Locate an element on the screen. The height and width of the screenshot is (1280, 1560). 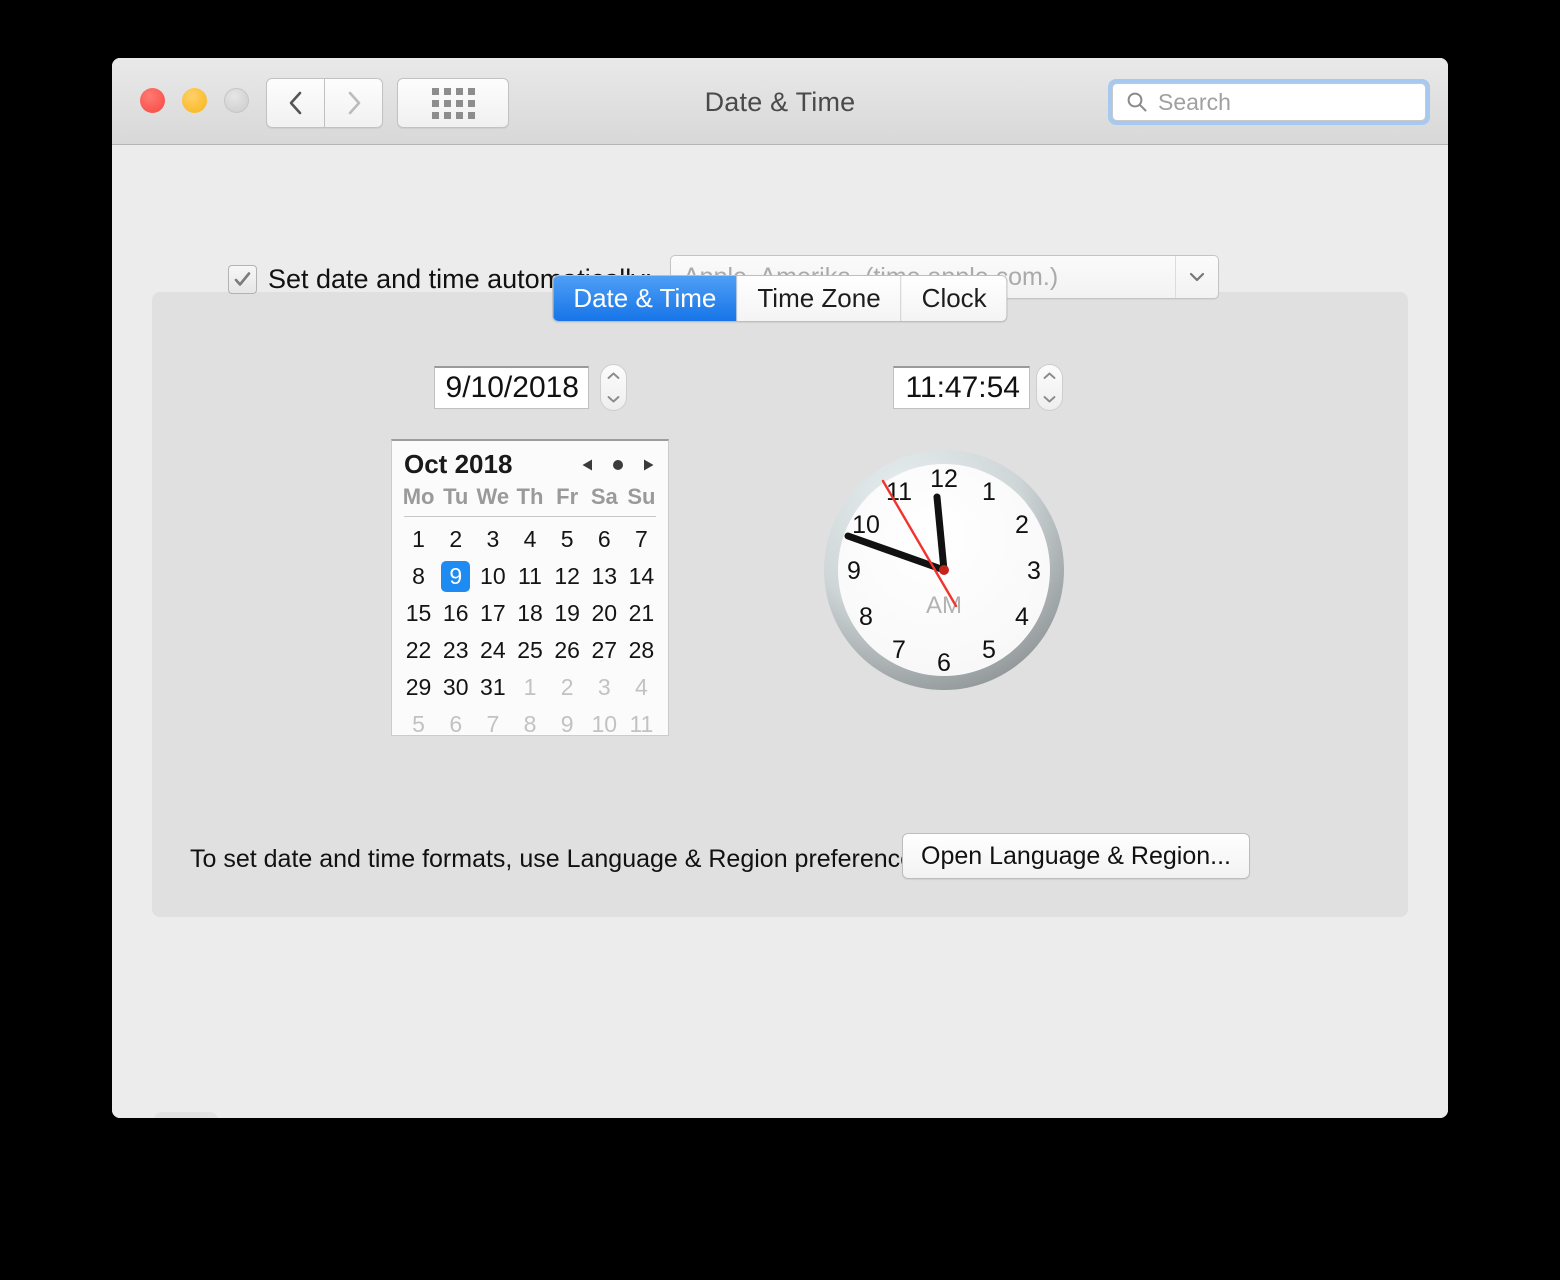
lock-button is located at coordinates (186, 1115).